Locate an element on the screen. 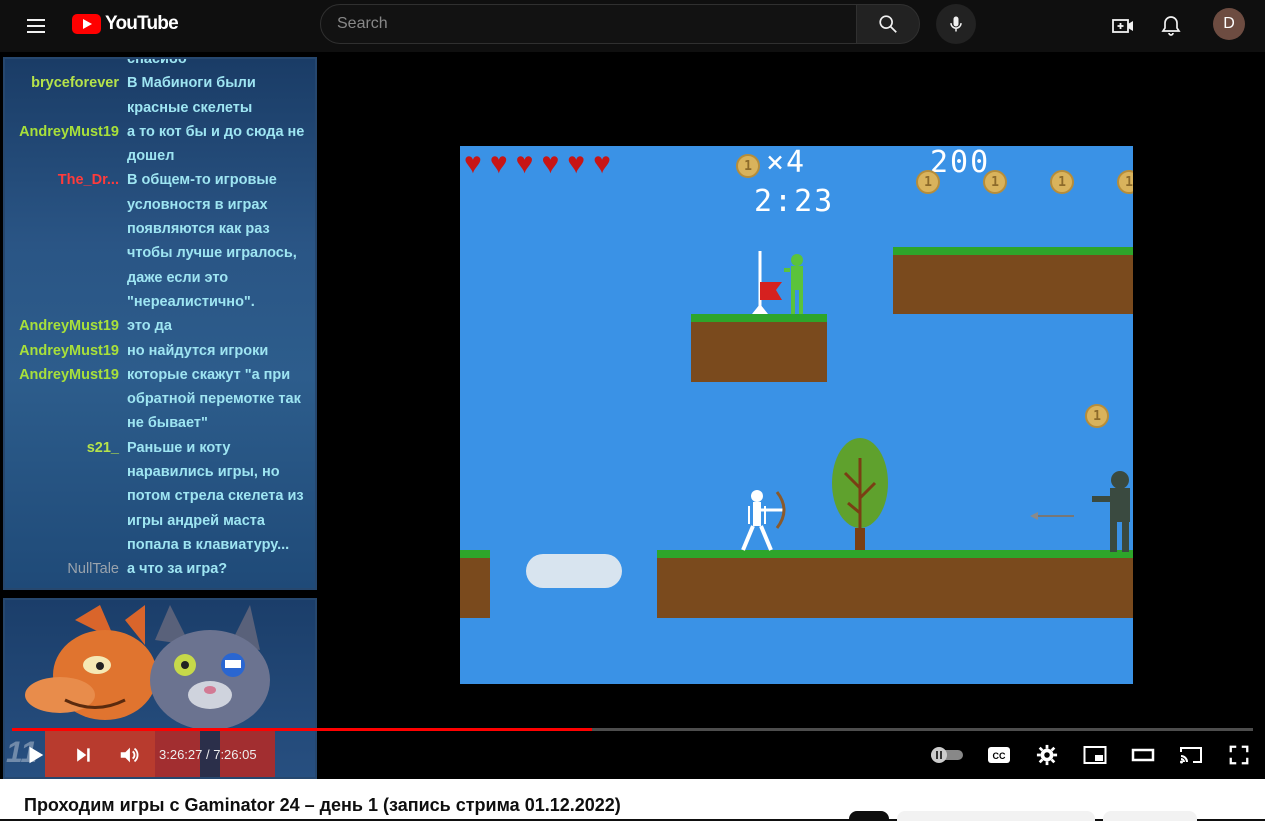 This screenshot has height=821, width=1265. score: 200 is located at coordinates (960, 163).